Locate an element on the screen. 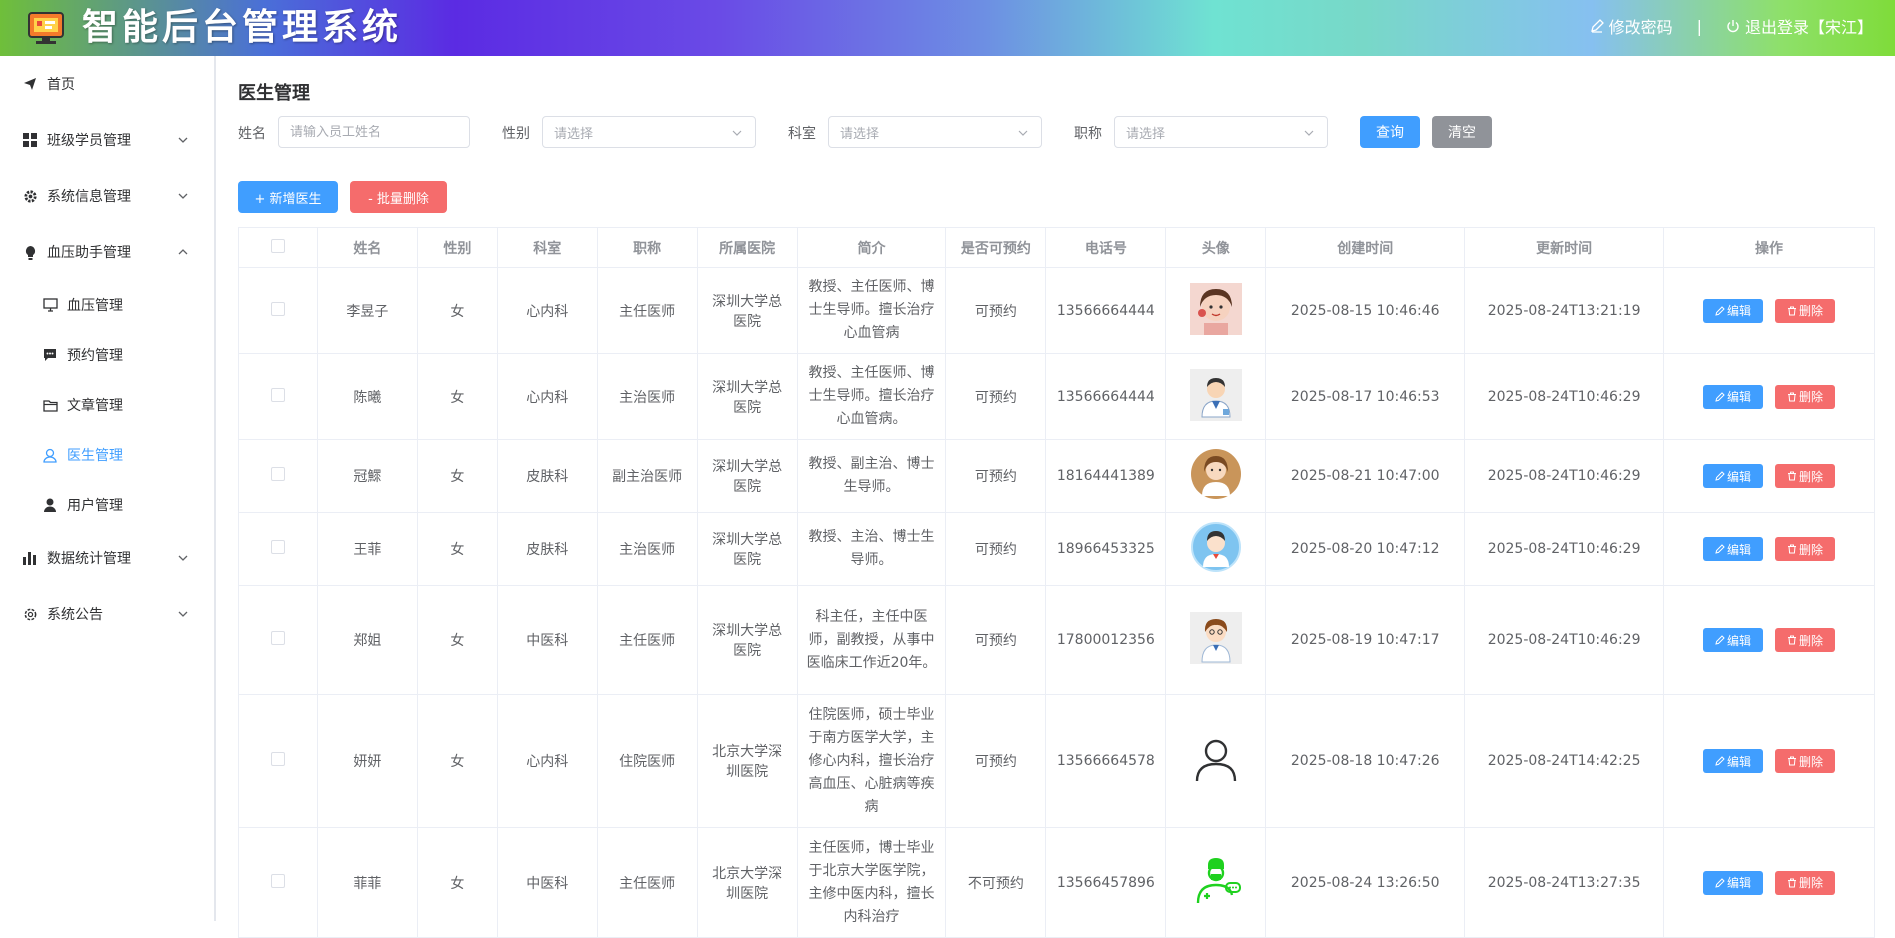 The image size is (1895, 938). cell-title: 住院医师 is located at coordinates (647, 761).